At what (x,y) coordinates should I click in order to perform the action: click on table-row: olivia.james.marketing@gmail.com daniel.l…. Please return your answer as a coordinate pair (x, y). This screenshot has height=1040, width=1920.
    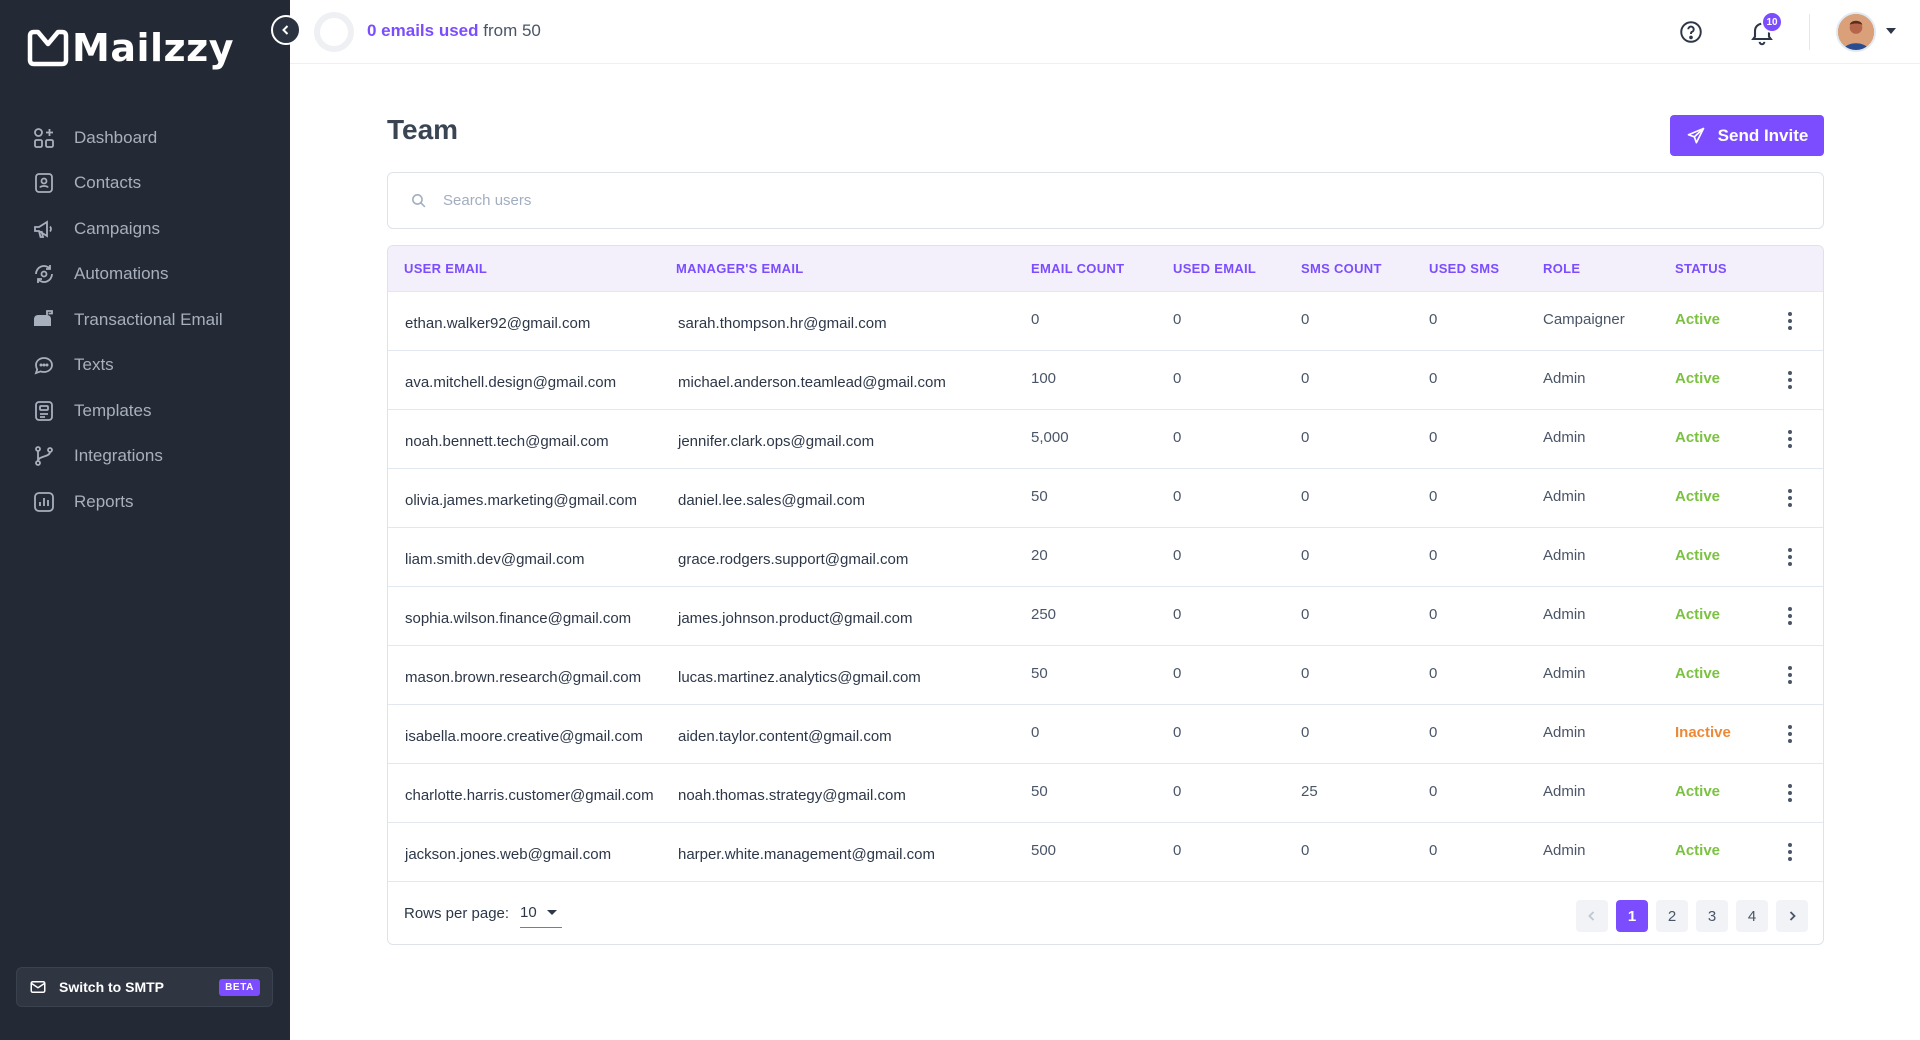
    Looking at the image, I should click on (1105, 498).